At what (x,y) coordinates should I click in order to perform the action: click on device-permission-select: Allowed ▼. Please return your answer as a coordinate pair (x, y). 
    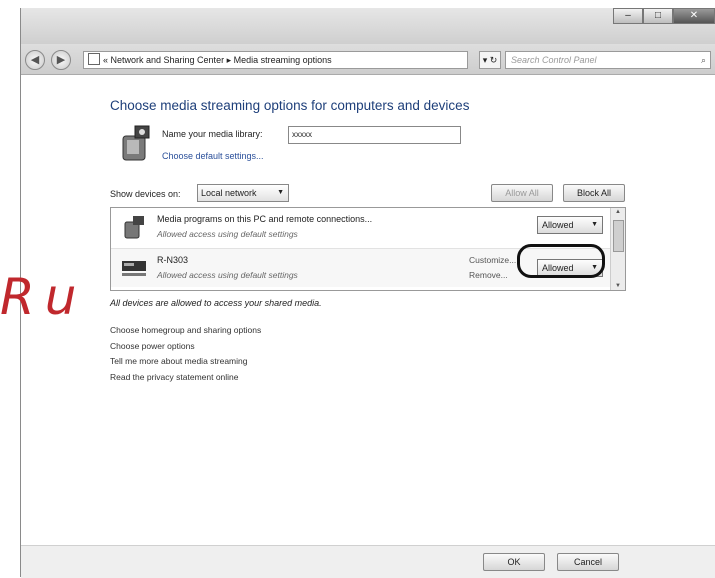
    Looking at the image, I should click on (570, 225).